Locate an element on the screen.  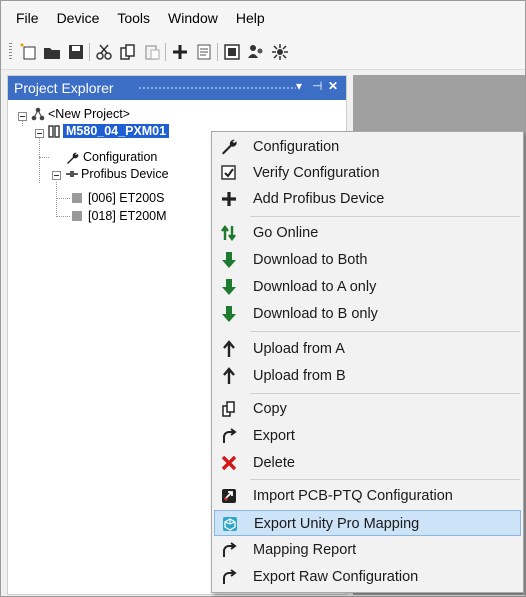
tree-item-project: <New Project> is located at coordinates (89, 114).